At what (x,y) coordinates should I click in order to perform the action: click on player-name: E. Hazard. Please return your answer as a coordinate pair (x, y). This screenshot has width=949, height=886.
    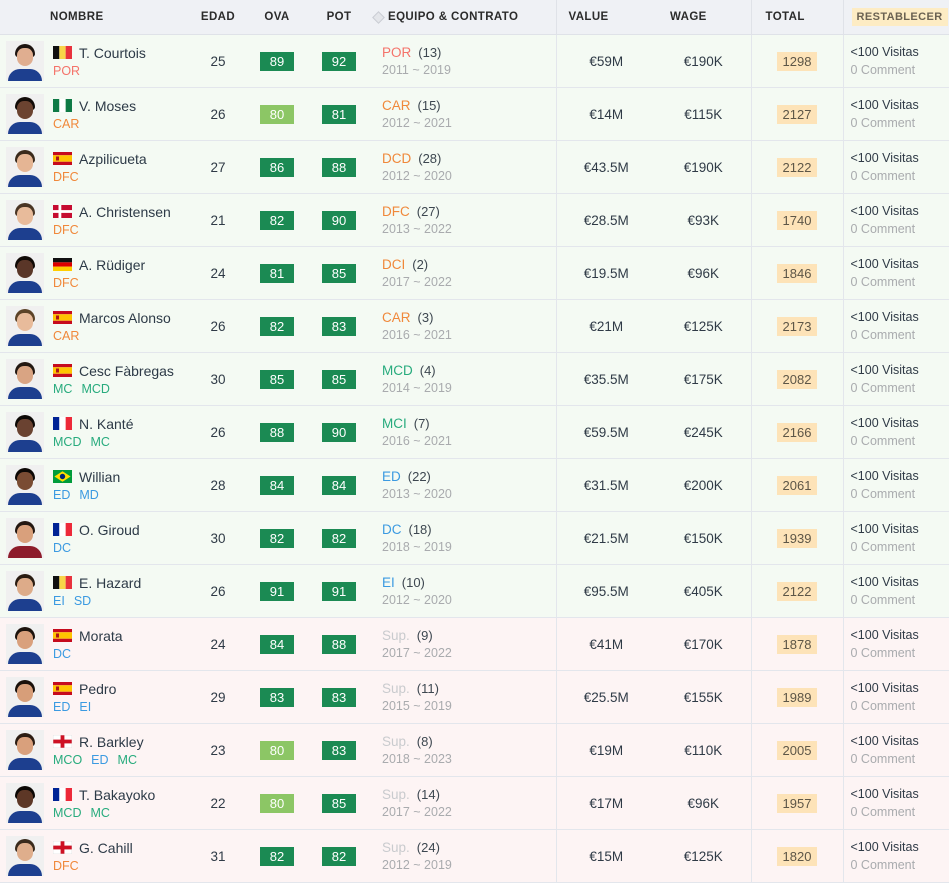
    Looking at the image, I should click on (110, 583).